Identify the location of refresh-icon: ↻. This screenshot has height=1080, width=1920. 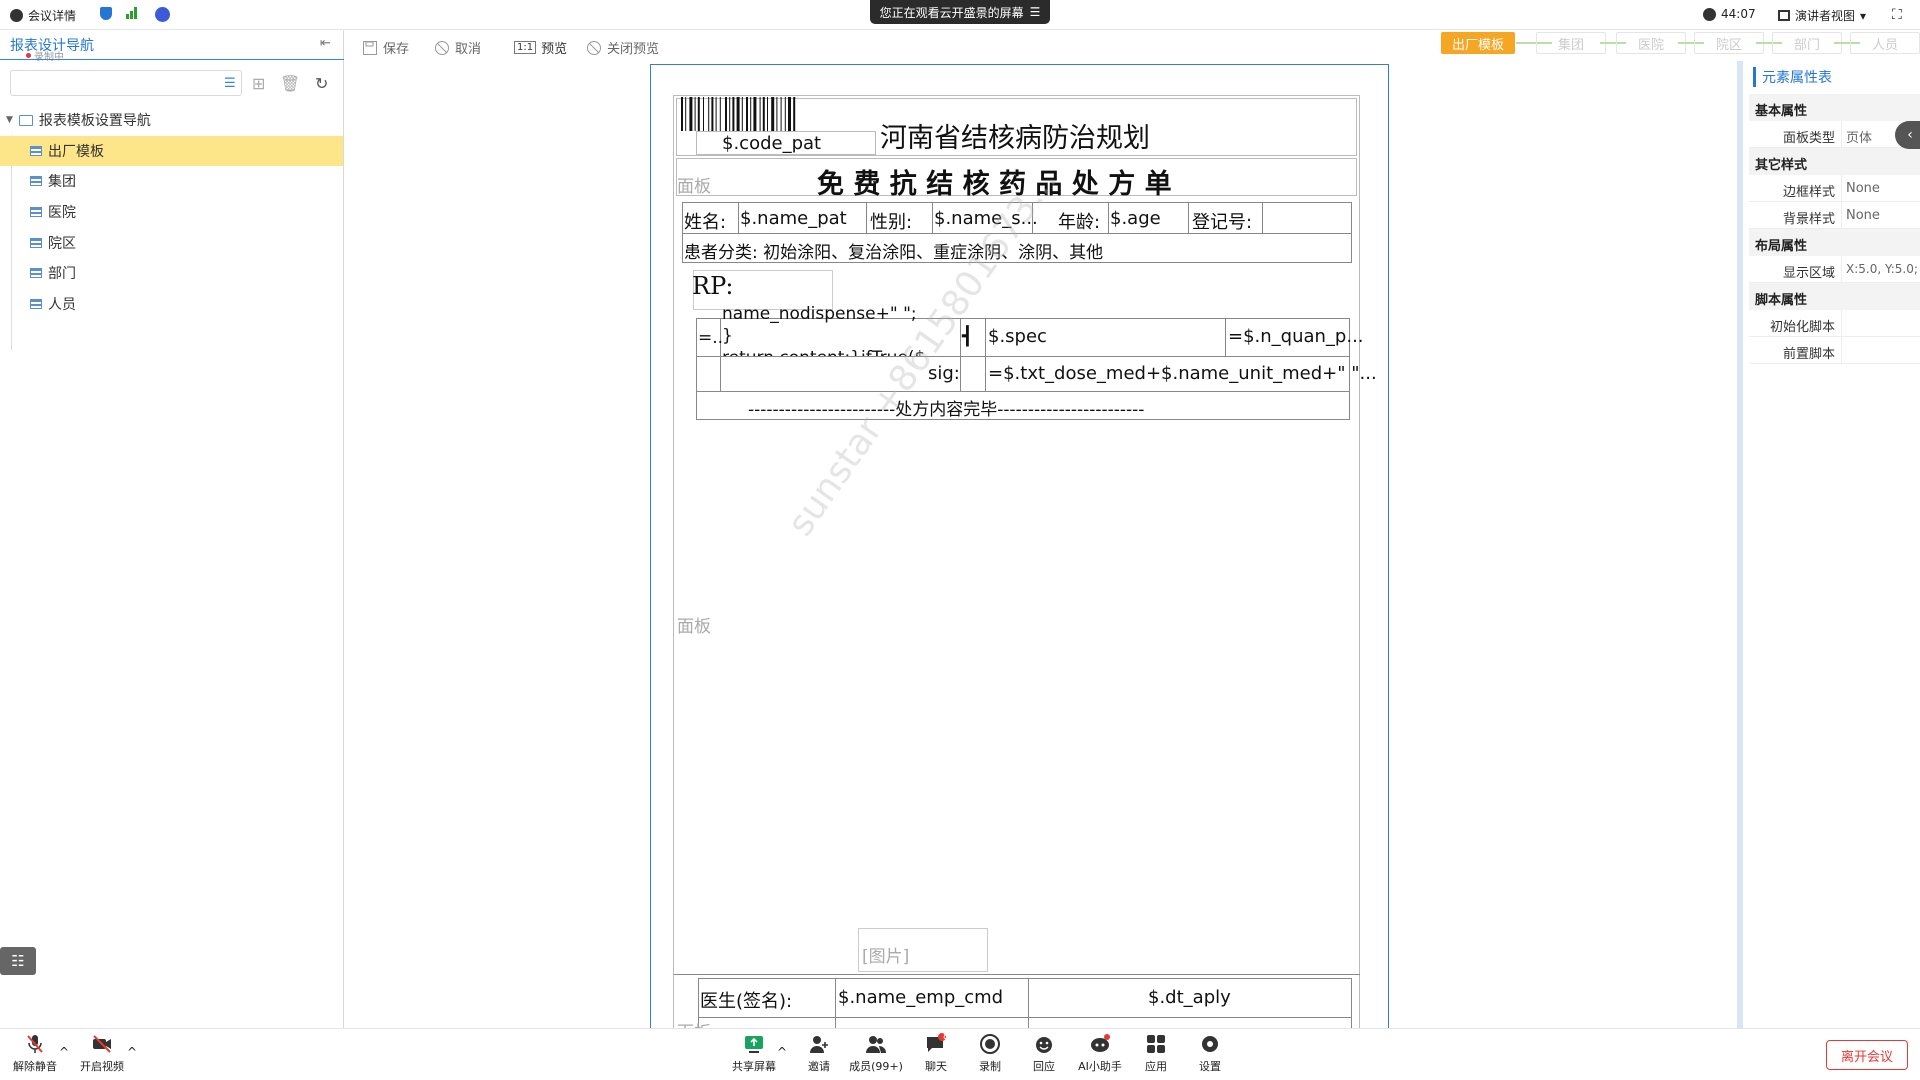
(321, 83).